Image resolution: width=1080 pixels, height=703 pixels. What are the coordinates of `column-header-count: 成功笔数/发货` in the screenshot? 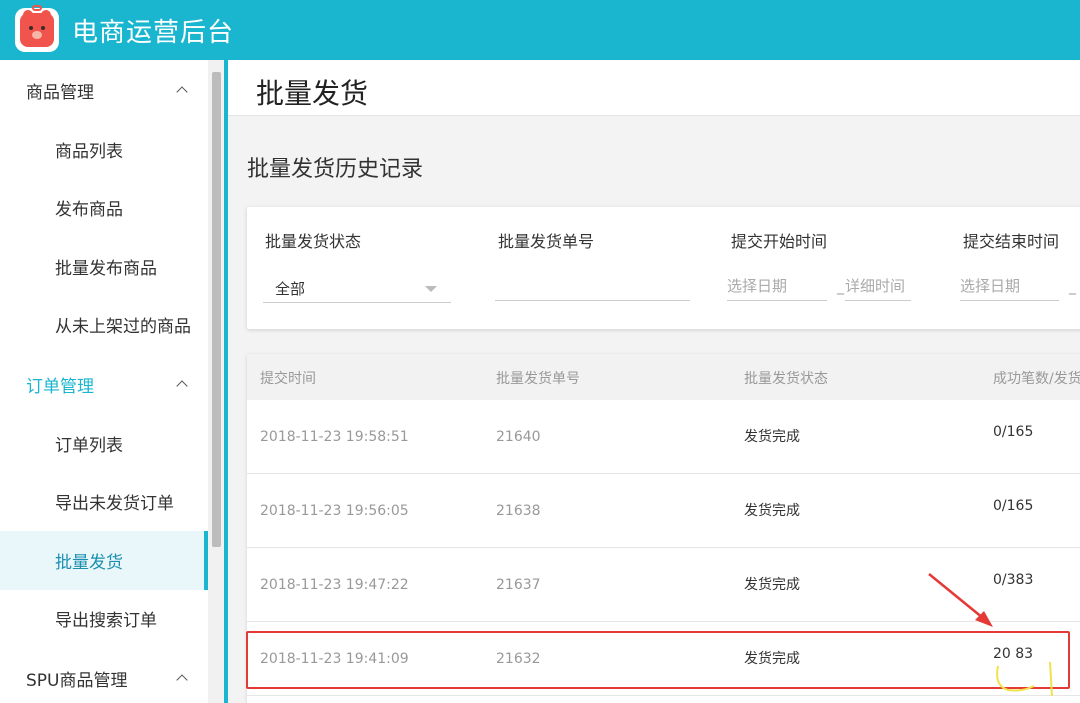 It's located at (1036, 379).